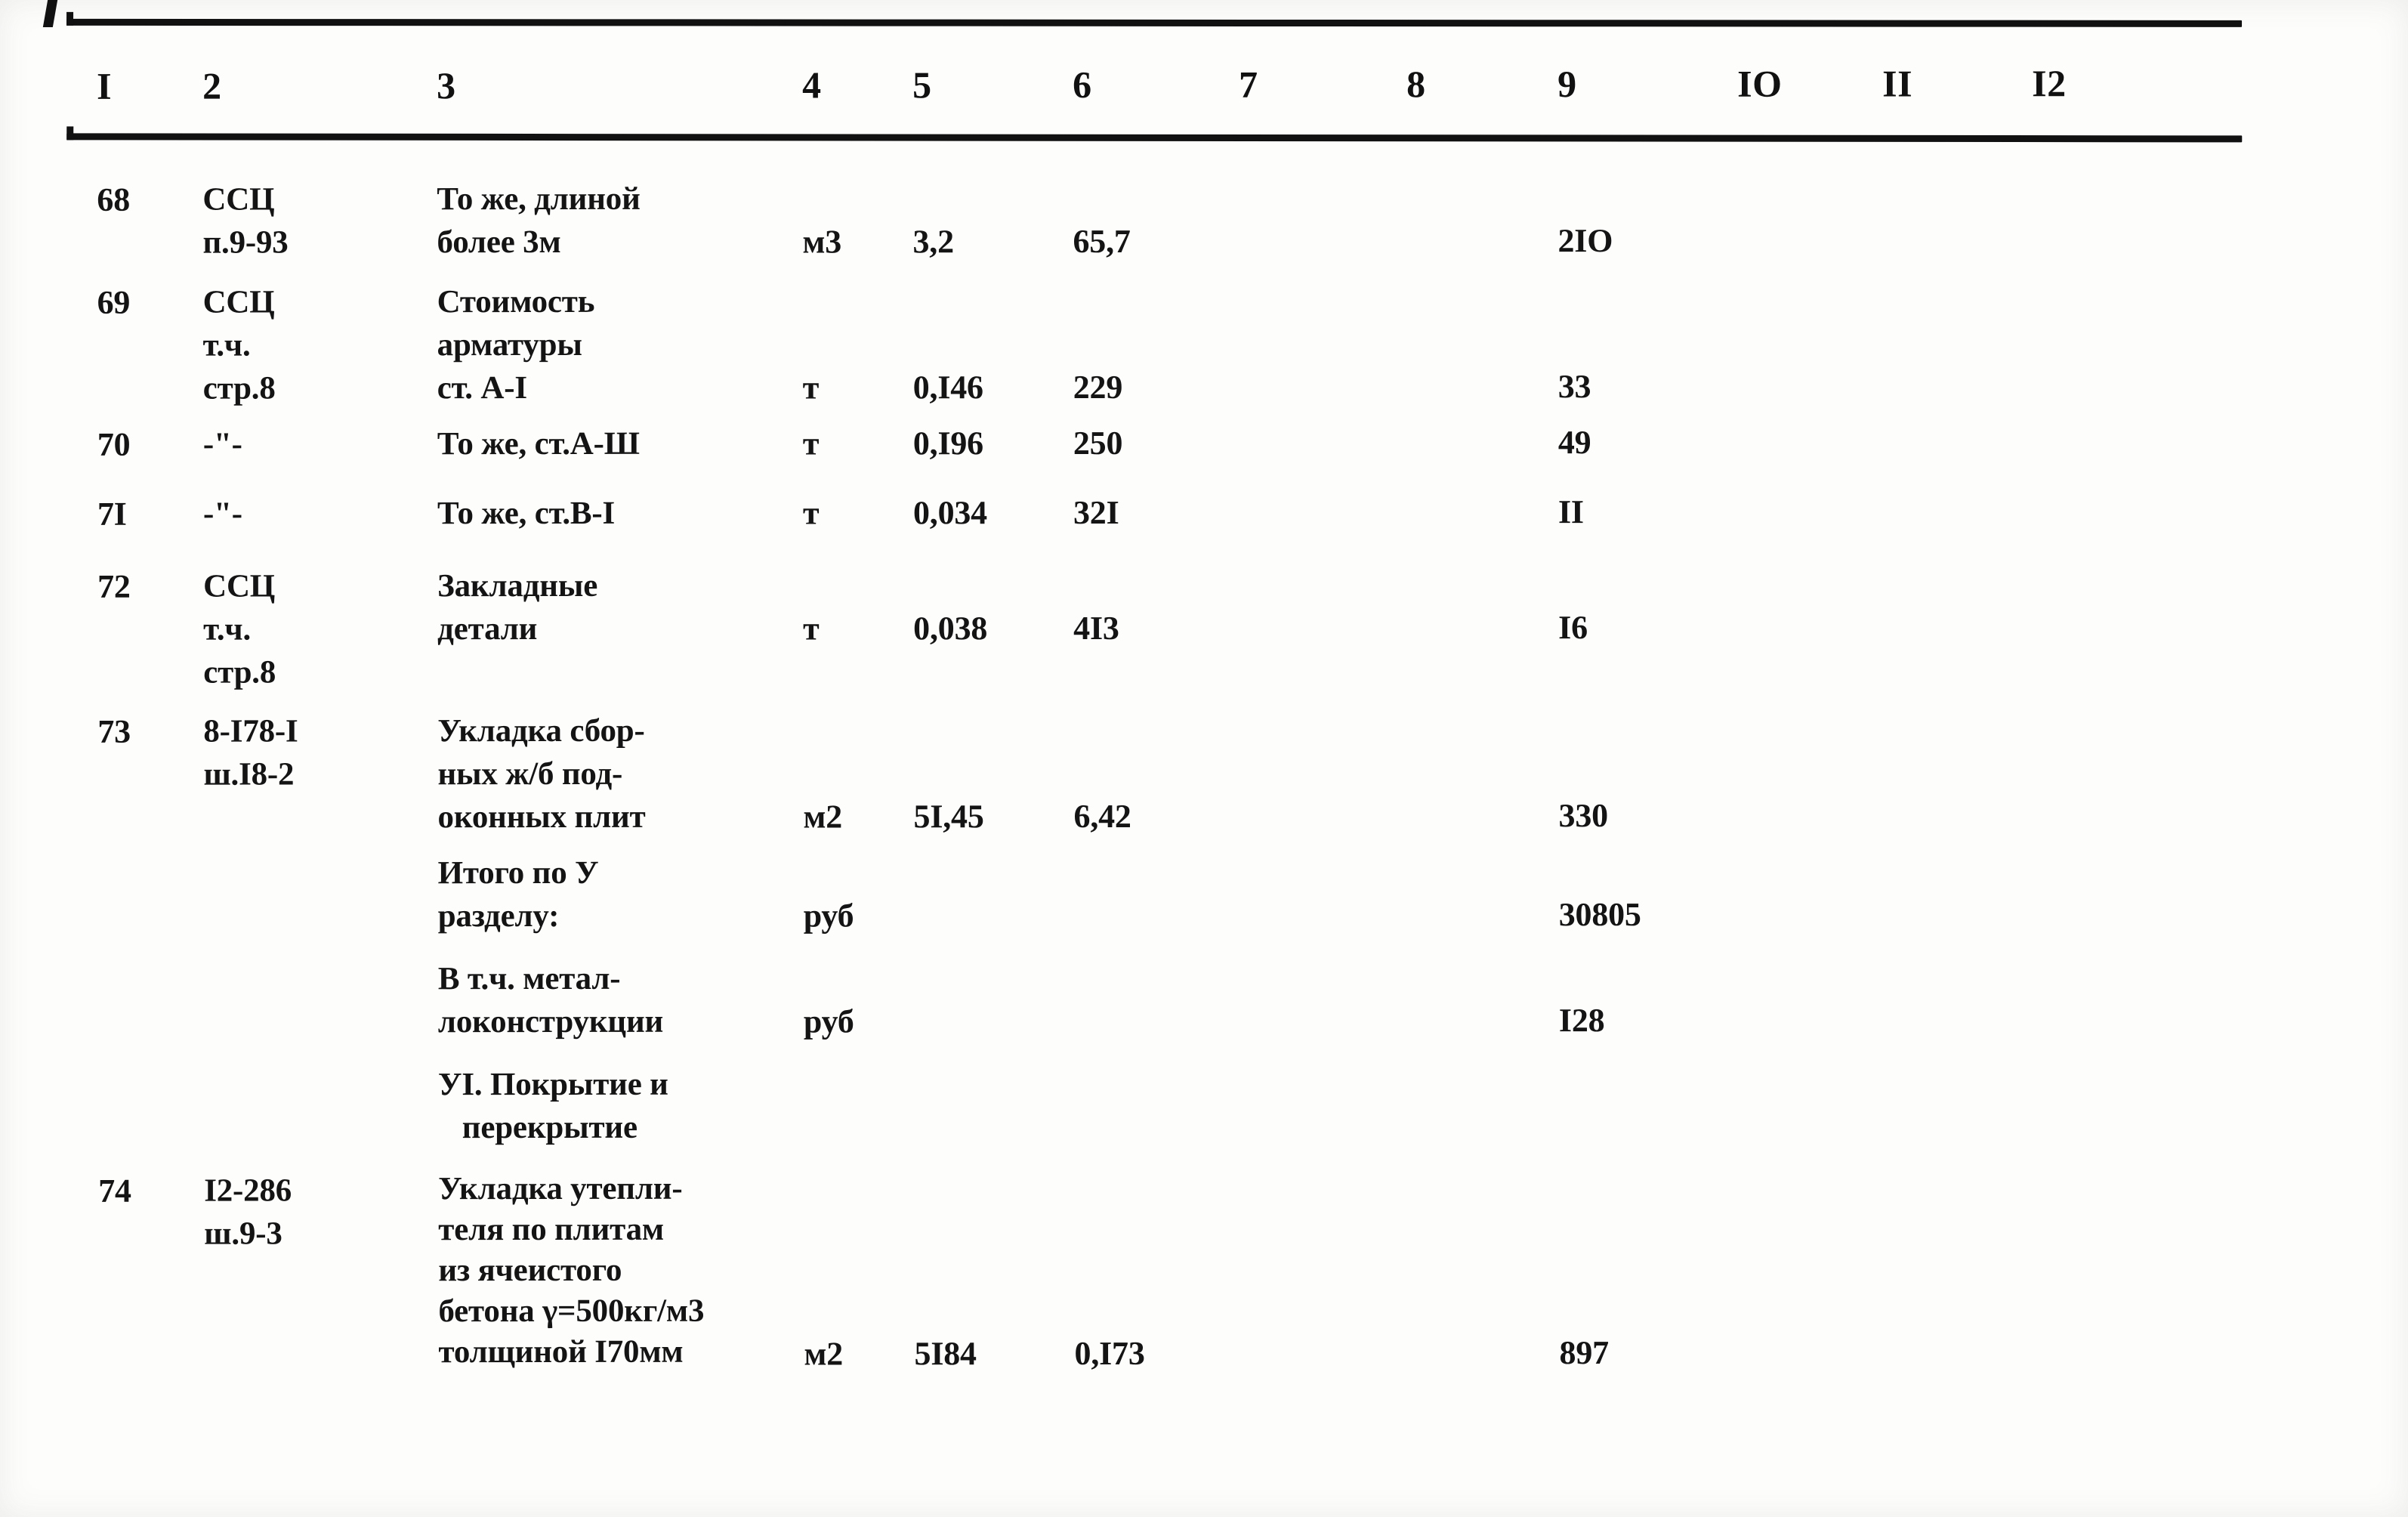  I want to click on row-qty: 5I84, so click(945, 1354).